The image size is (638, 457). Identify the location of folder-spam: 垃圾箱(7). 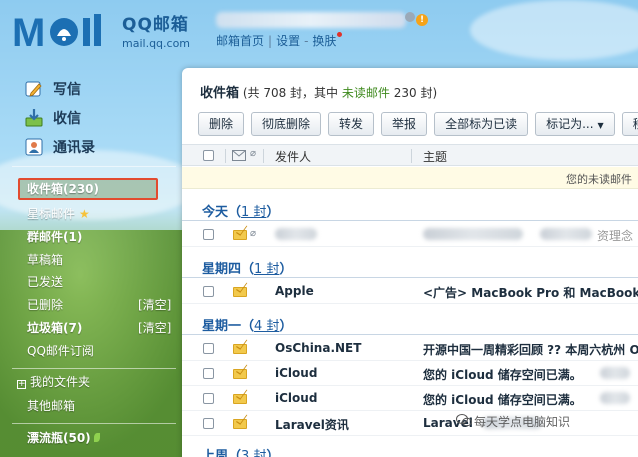
(54, 328).